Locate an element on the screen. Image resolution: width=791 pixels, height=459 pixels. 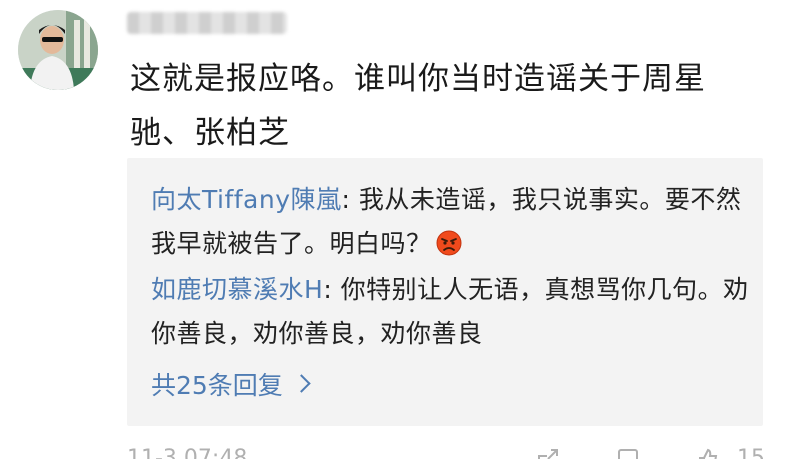
user-photo is located at coordinates (58, 50).